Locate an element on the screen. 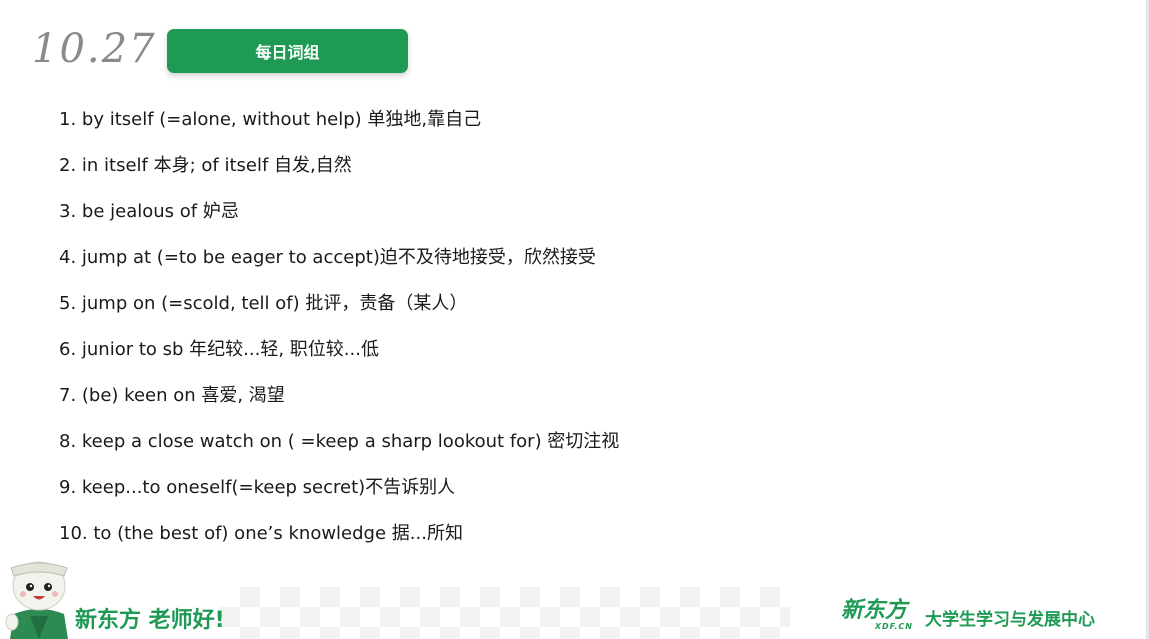  footer-slogan: 新东方 老师好! is located at coordinates (150, 620).